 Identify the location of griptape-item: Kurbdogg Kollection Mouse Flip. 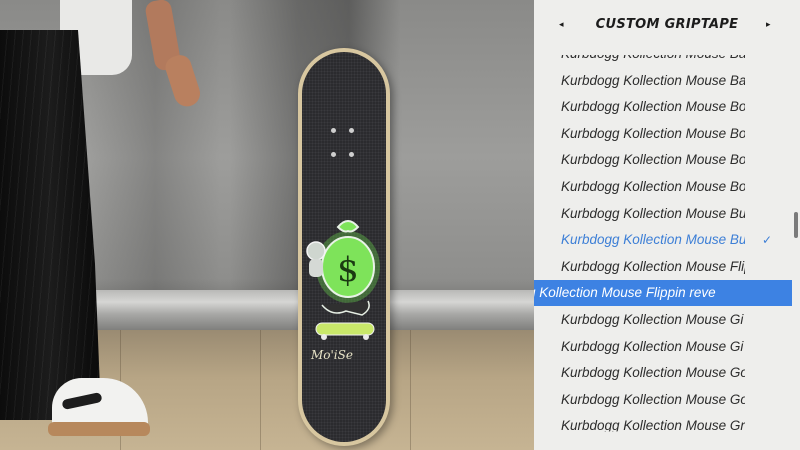
(663, 267).